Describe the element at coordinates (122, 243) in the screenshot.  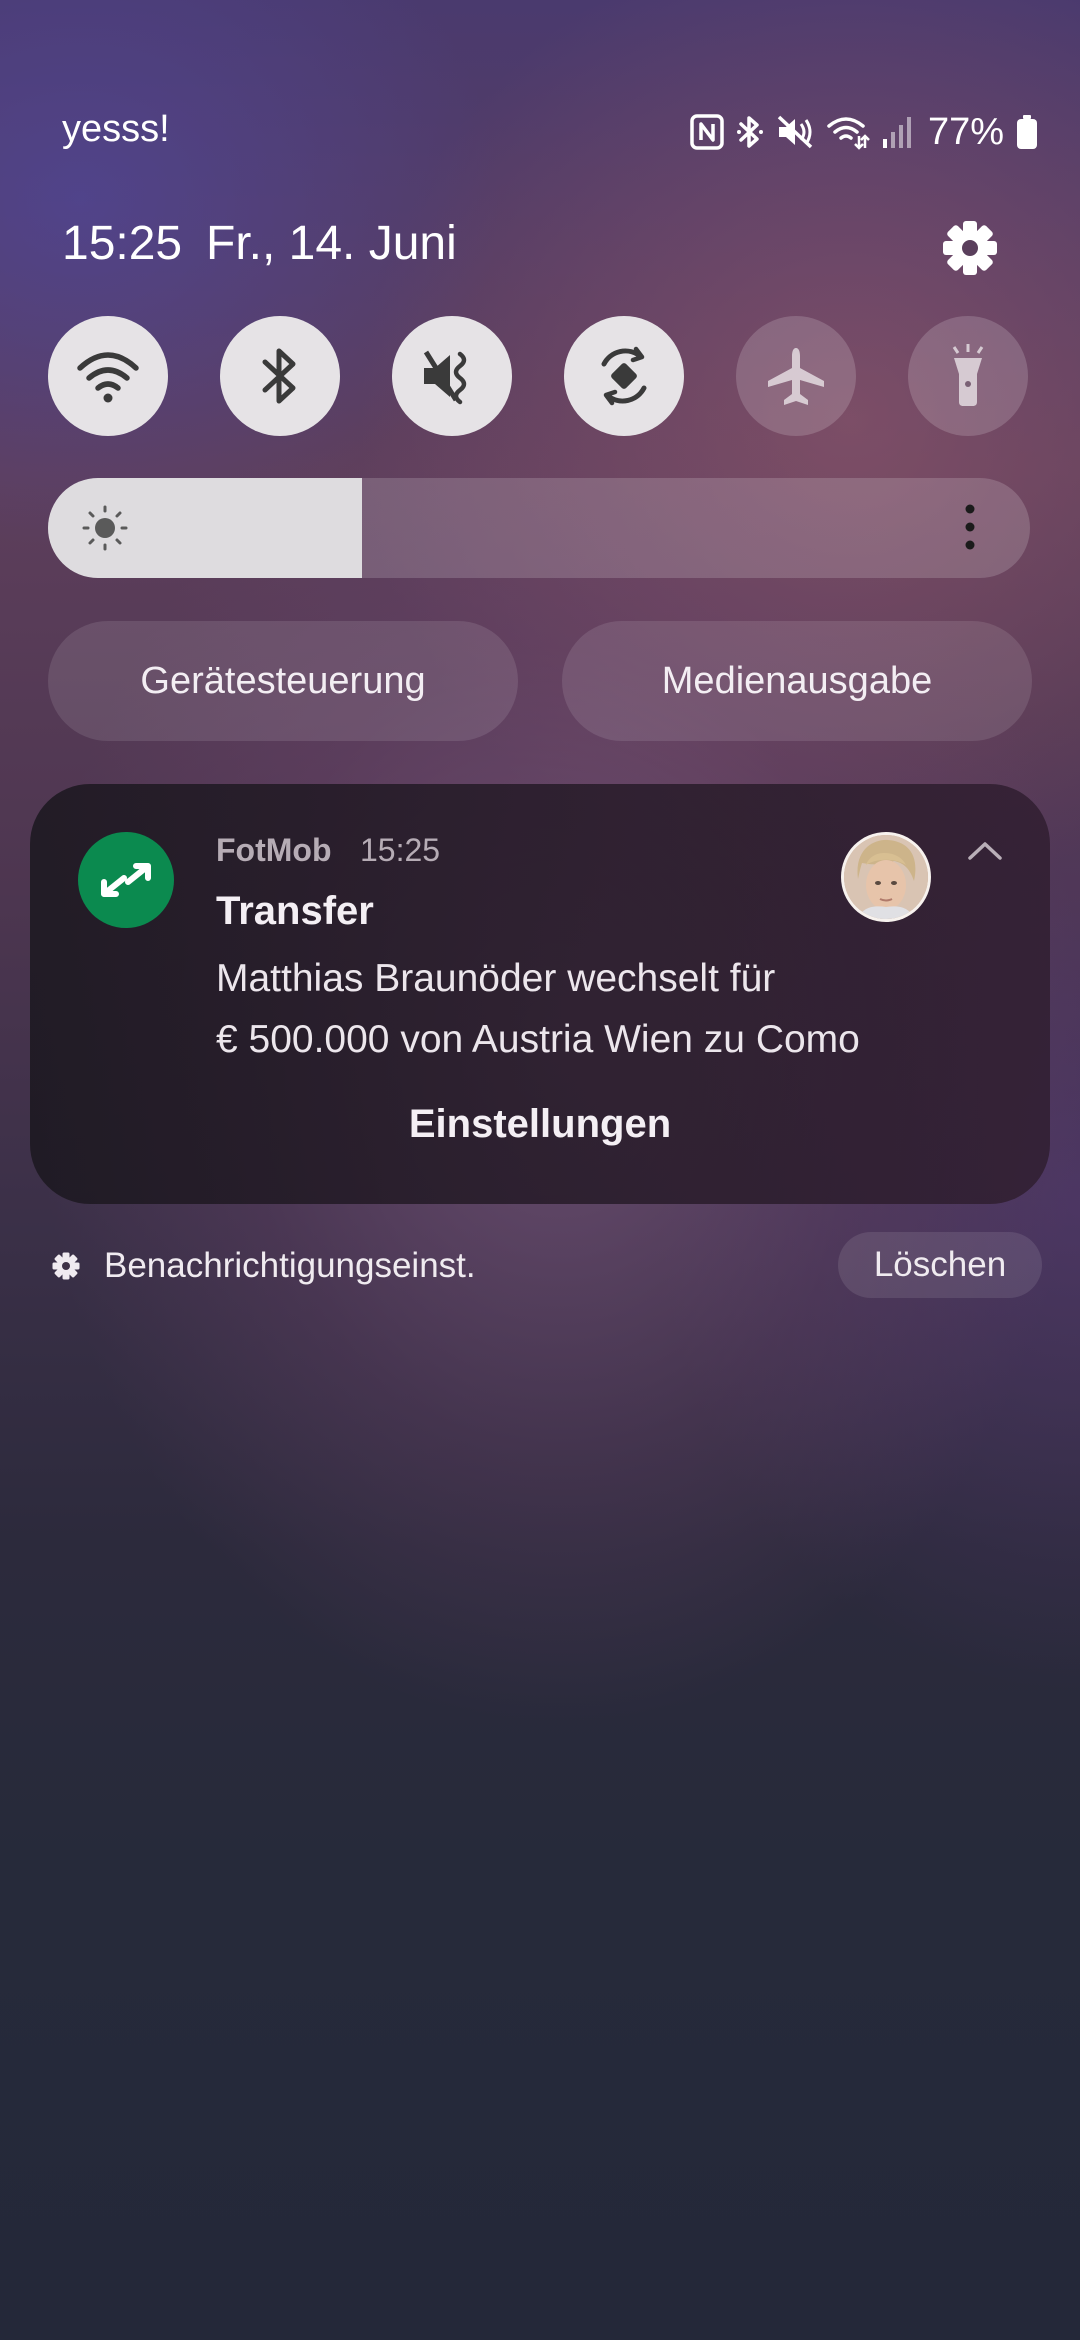
I see `clock: 15:25` at that location.